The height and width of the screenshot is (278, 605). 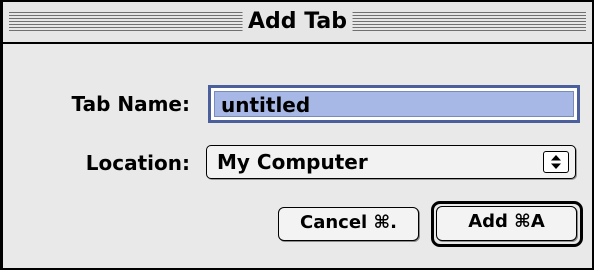 I want to click on title-bar: Add Tab, so click(x=297, y=23).